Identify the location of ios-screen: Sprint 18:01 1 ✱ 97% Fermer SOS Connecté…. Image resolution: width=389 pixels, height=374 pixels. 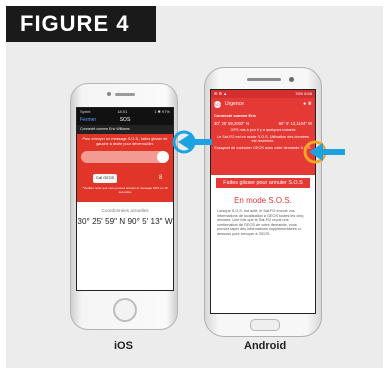
(125, 199).